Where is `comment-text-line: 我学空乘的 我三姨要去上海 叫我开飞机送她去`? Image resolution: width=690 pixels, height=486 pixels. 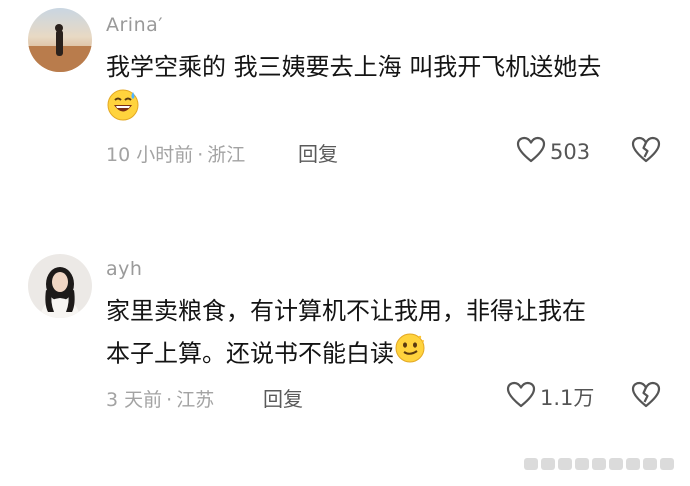
comment-text-line: 我学空乘的 我三姨要去上海 叫我开飞机送她去 is located at coordinates (354, 67).